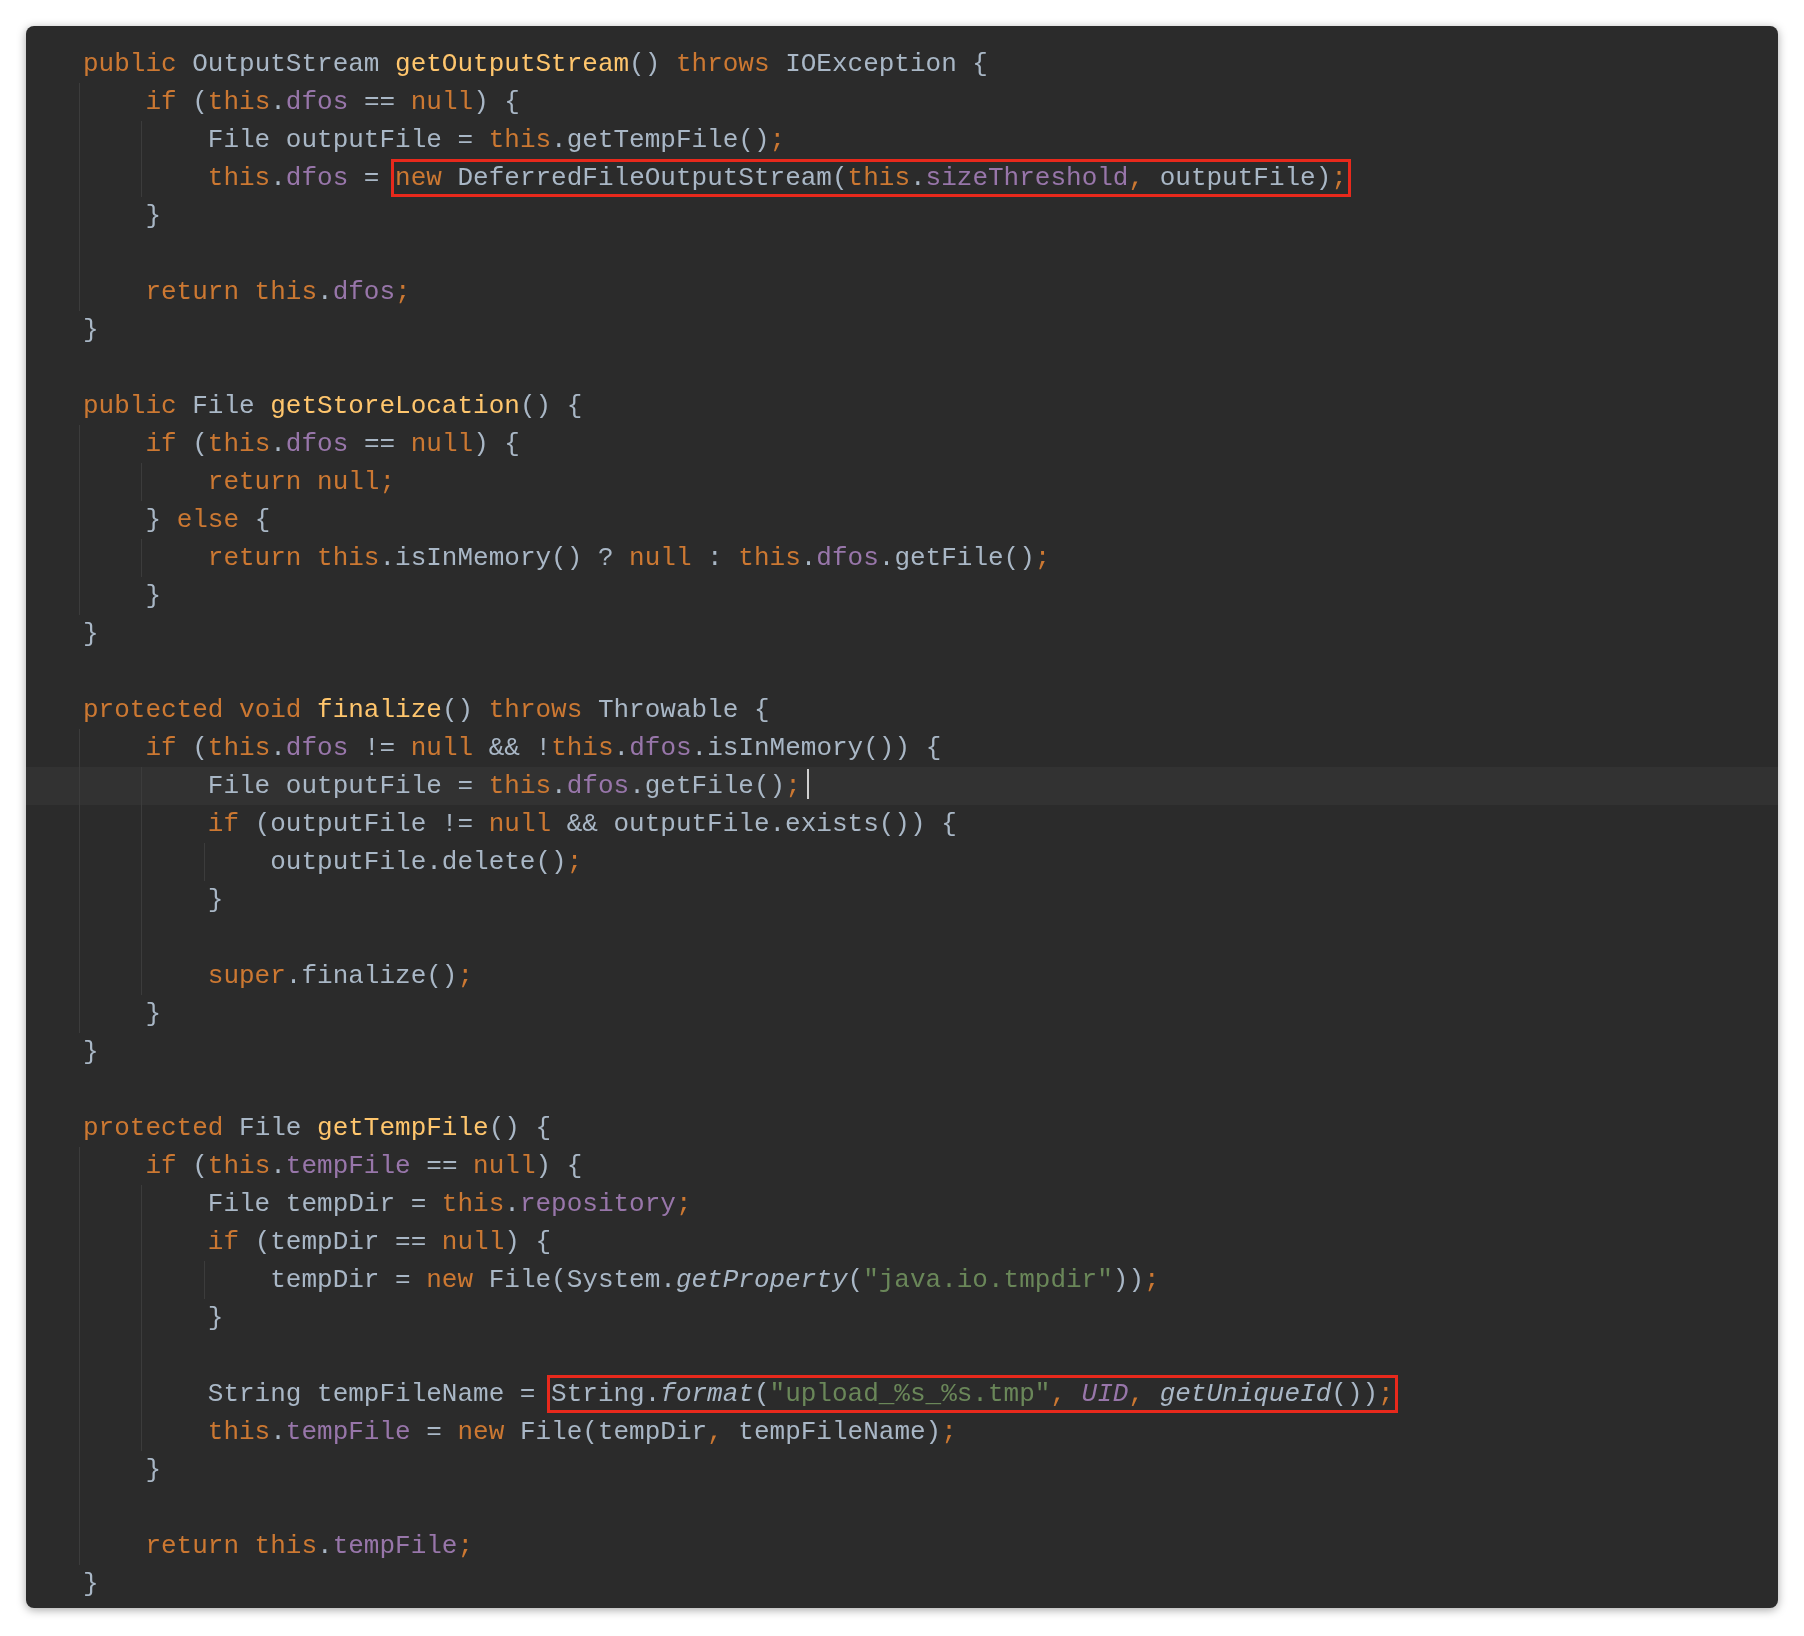 The height and width of the screenshot is (1636, 1804). What do you see at coordinates (302, 482) in the screenshot?
I see `code-line: return null;` at bounding box center [302, 482].